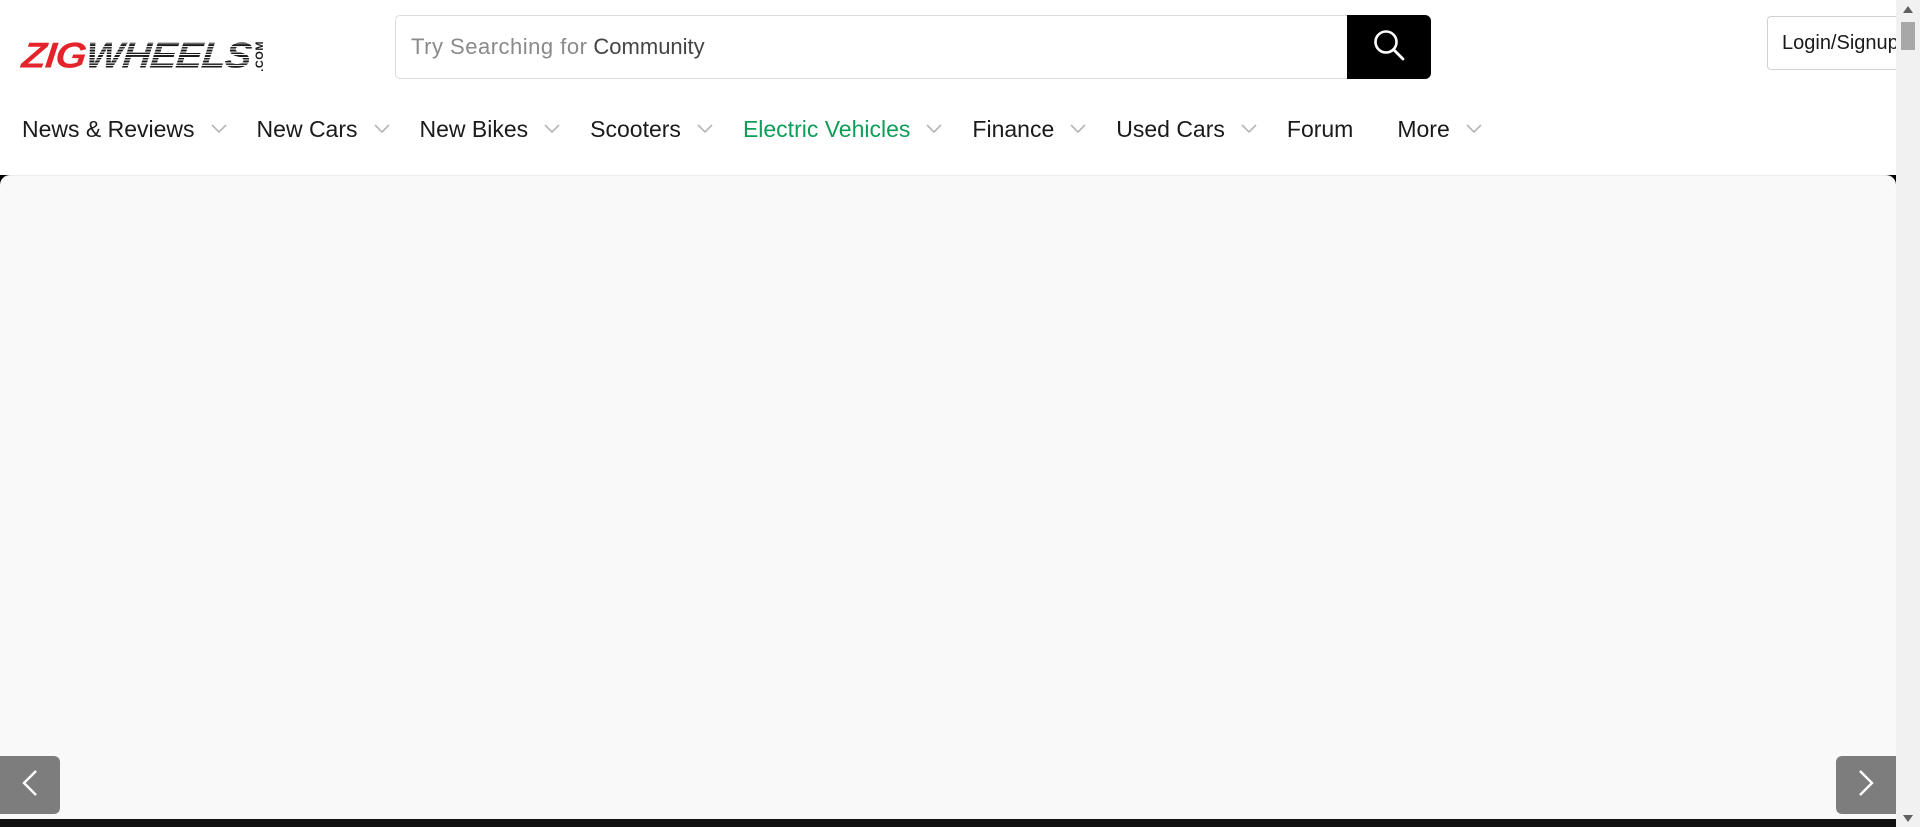 Image resolution: width=1920 pixels, height=827 pixels. I want to click on page-scrollbar, so click(1908, 413).